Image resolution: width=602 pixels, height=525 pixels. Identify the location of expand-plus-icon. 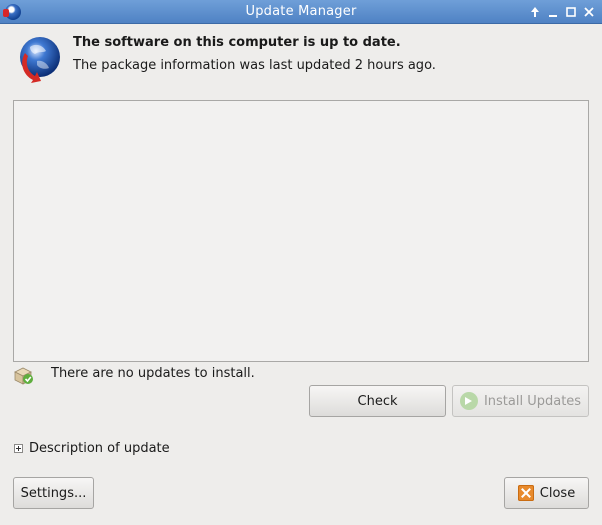
(18, 448).